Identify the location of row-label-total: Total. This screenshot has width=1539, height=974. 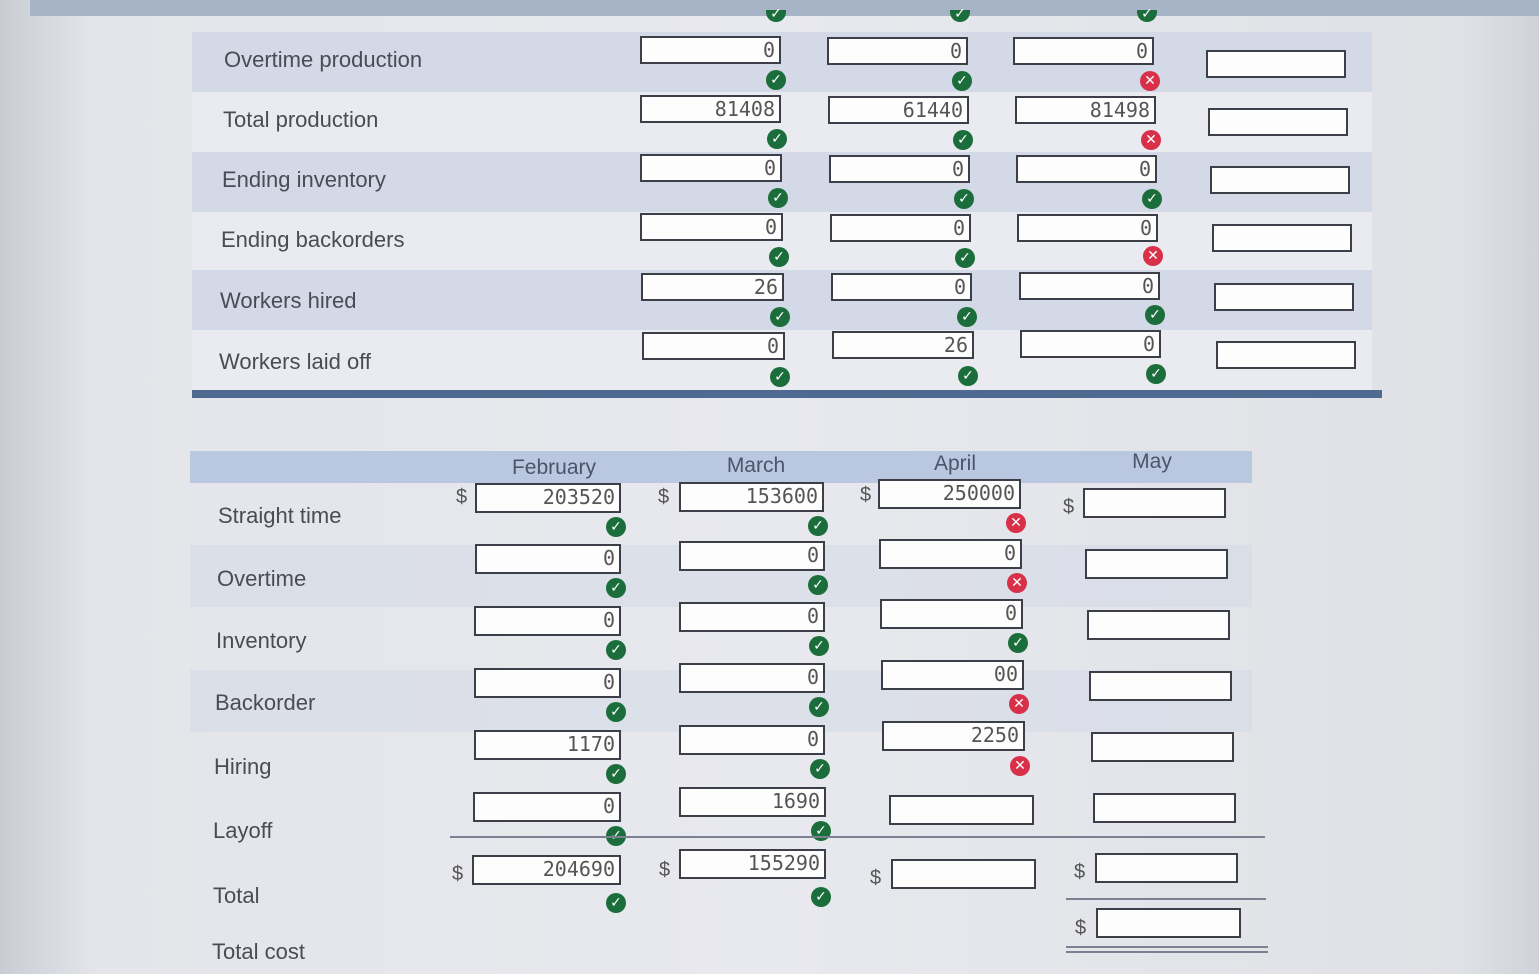
(236, 895).